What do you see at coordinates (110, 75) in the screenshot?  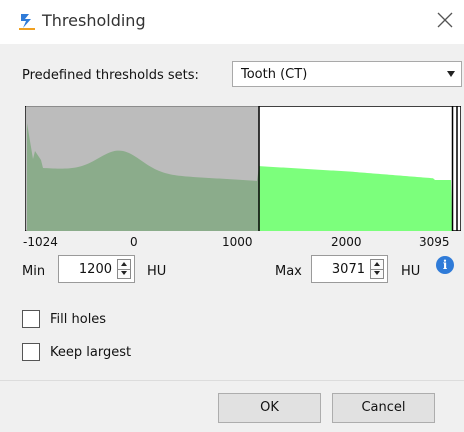 I see `preset-label: Predefined thresholds sets:` at bounding box center [110, 75].